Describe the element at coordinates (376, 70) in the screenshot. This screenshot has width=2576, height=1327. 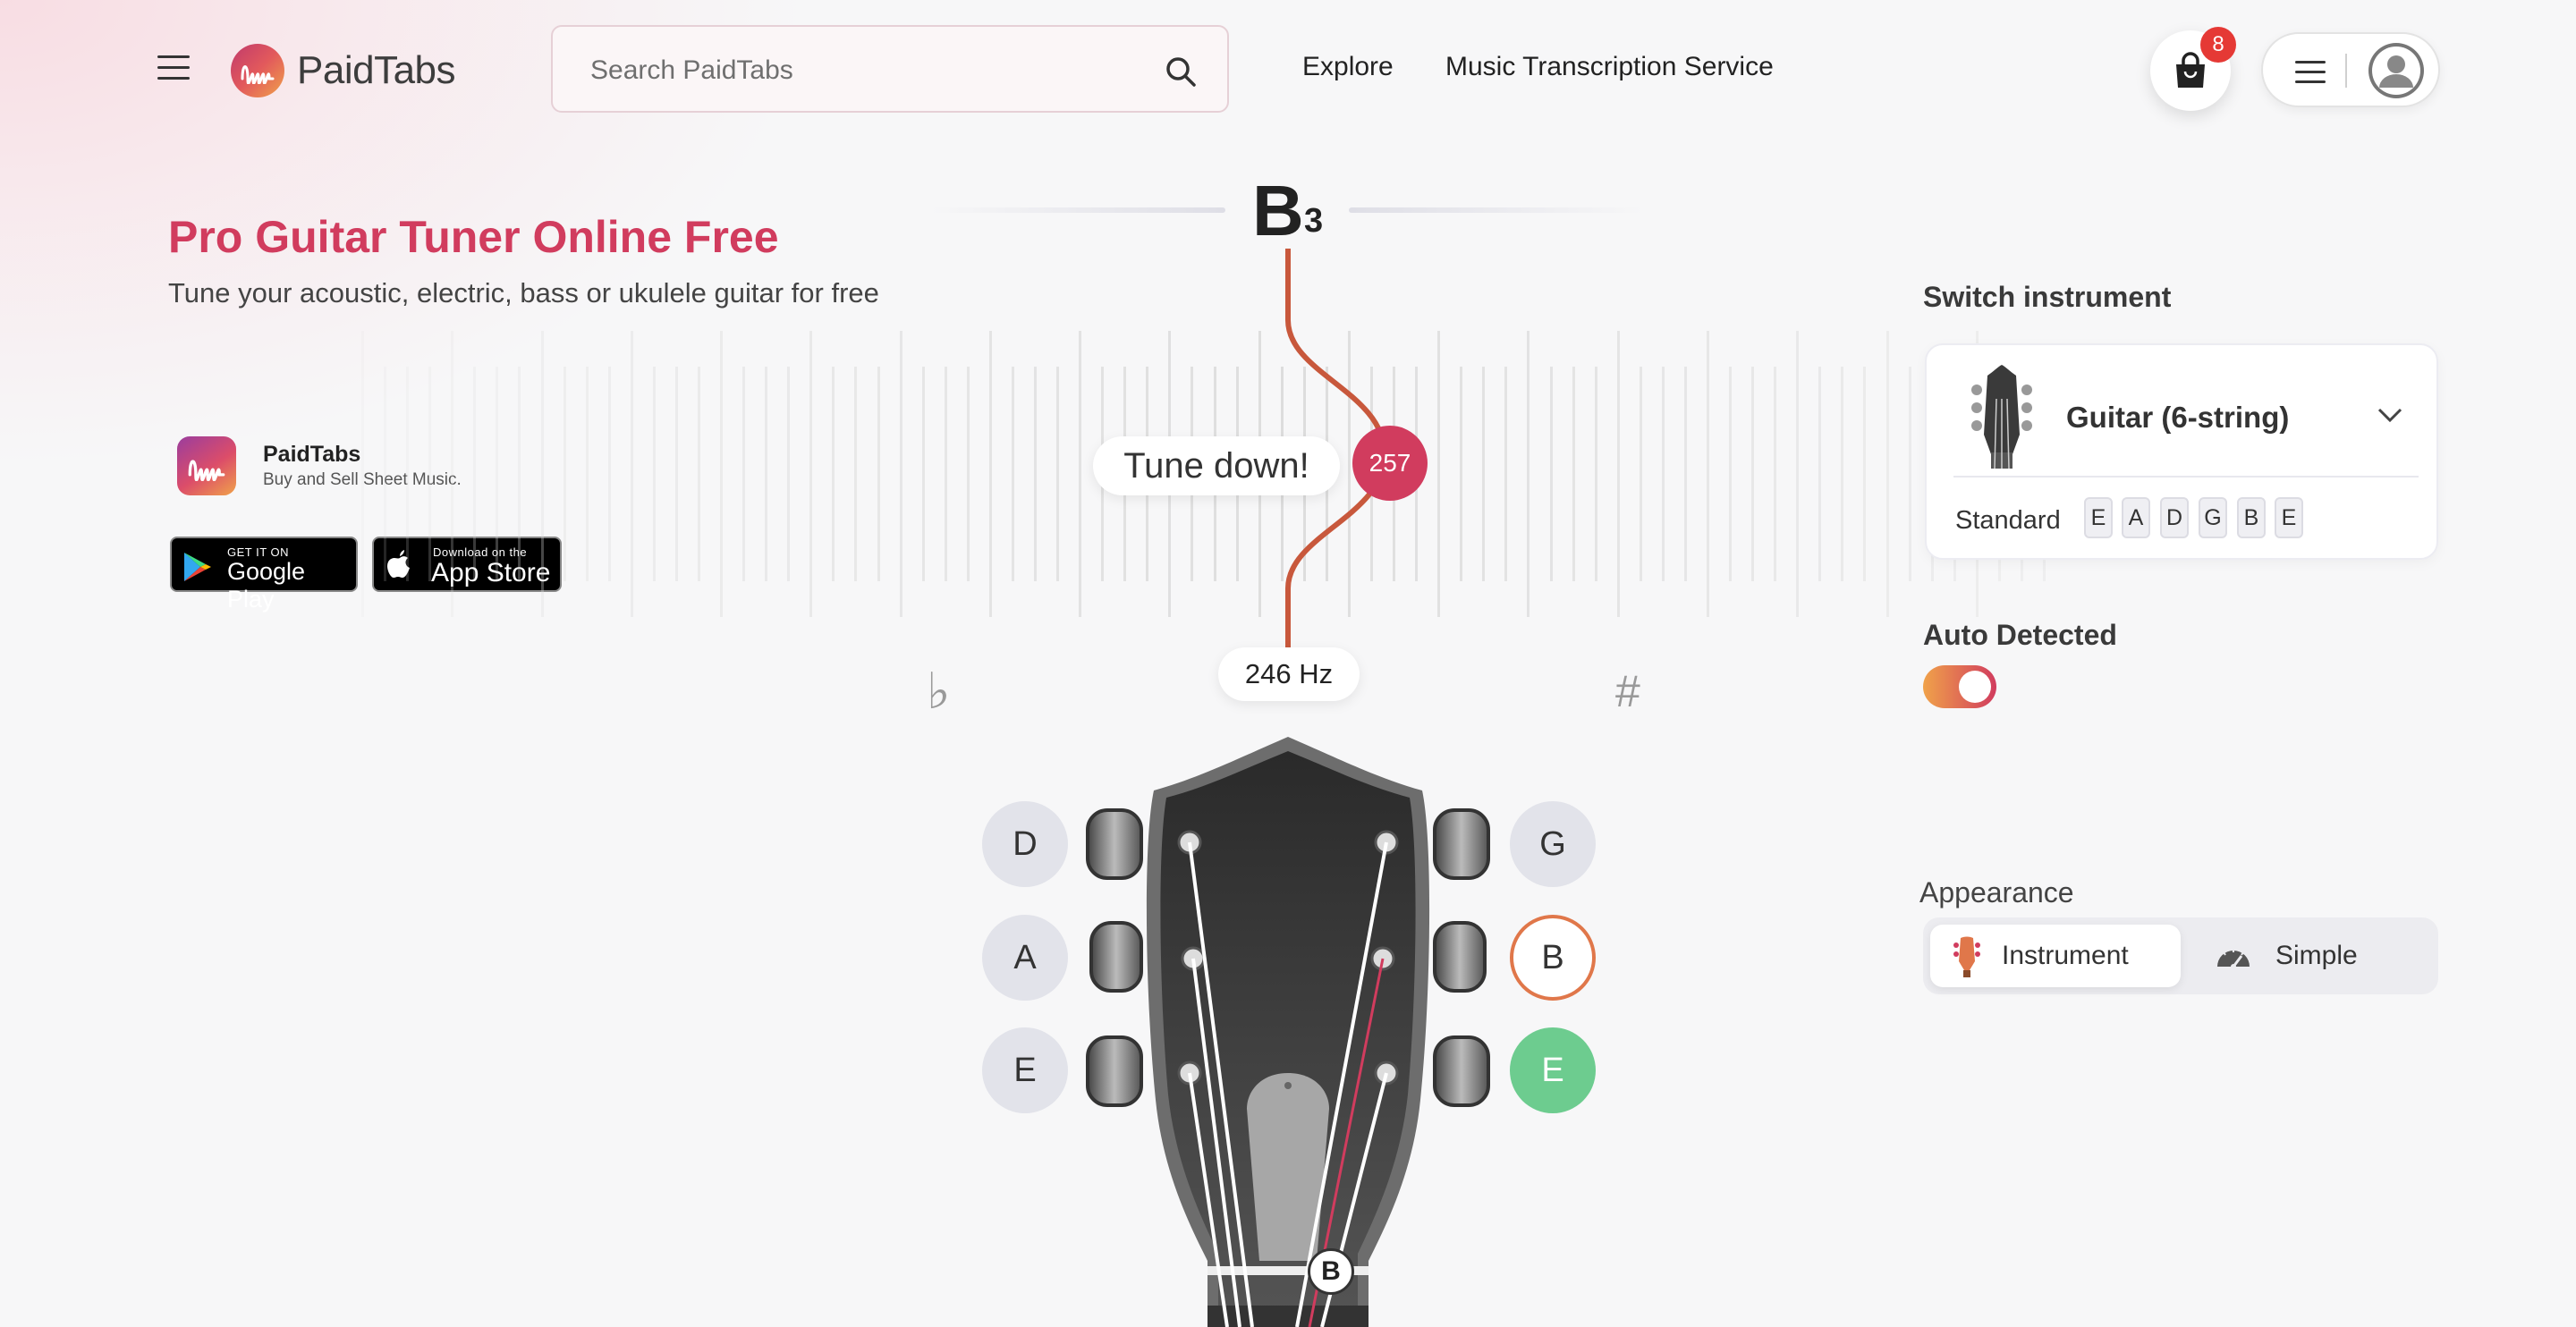
I see `brand-name: PaidTabs` at that location.